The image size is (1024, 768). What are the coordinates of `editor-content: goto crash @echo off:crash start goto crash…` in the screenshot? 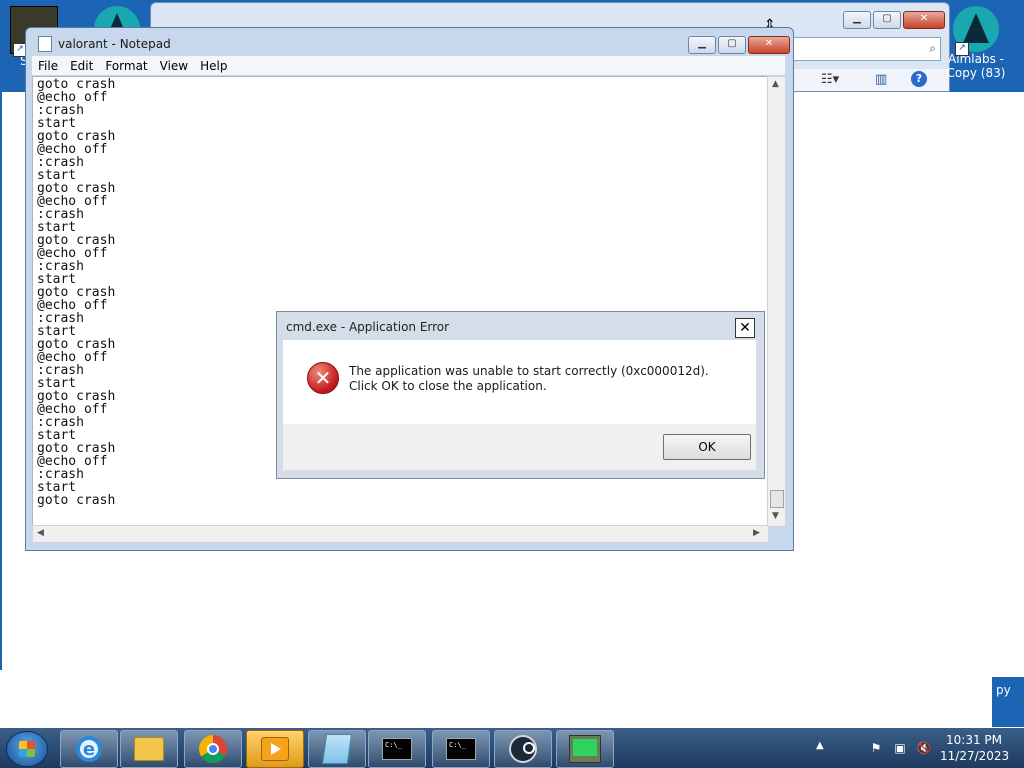 It's located at (76, 292).